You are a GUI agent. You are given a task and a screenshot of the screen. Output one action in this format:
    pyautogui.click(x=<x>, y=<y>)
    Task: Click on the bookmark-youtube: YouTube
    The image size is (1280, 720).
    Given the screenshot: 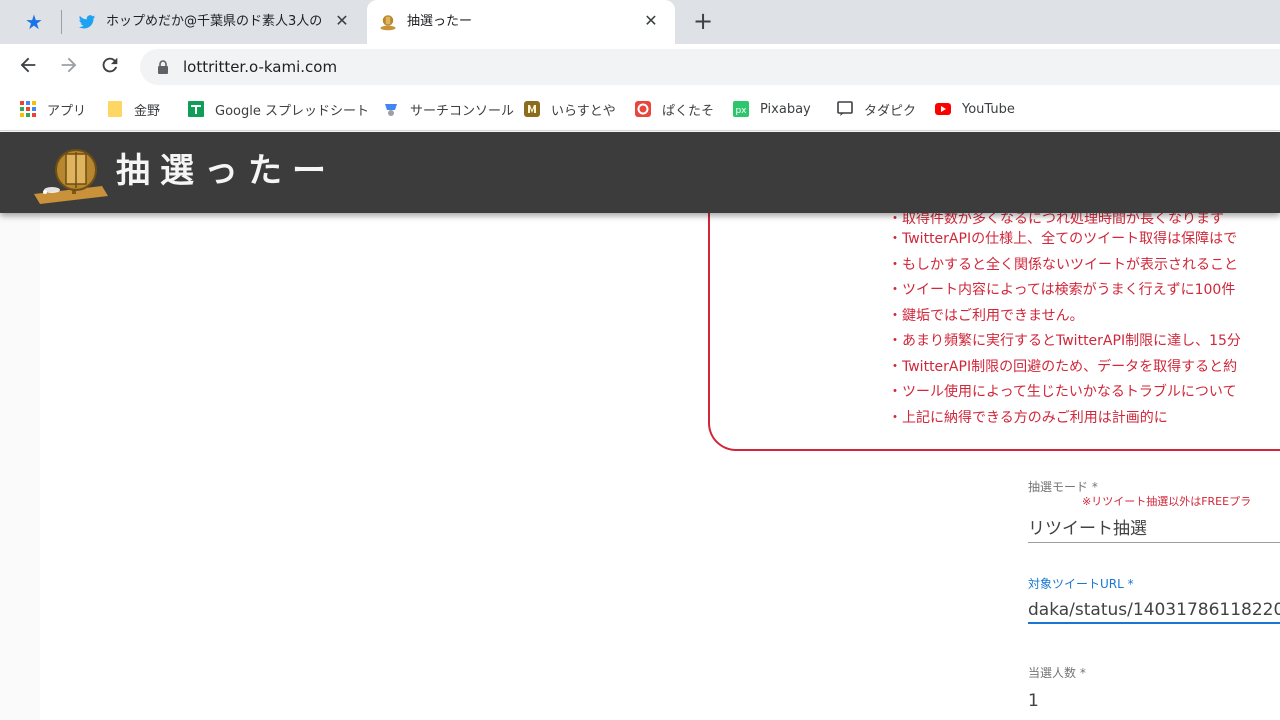 What is the action you would take?
    pyautogui.click(x=974, y=109)
    